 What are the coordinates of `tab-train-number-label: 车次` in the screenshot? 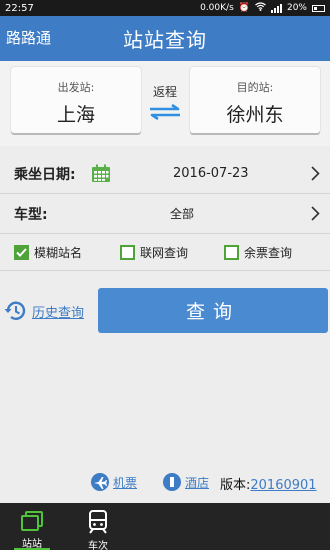 It's located at (98, 545).